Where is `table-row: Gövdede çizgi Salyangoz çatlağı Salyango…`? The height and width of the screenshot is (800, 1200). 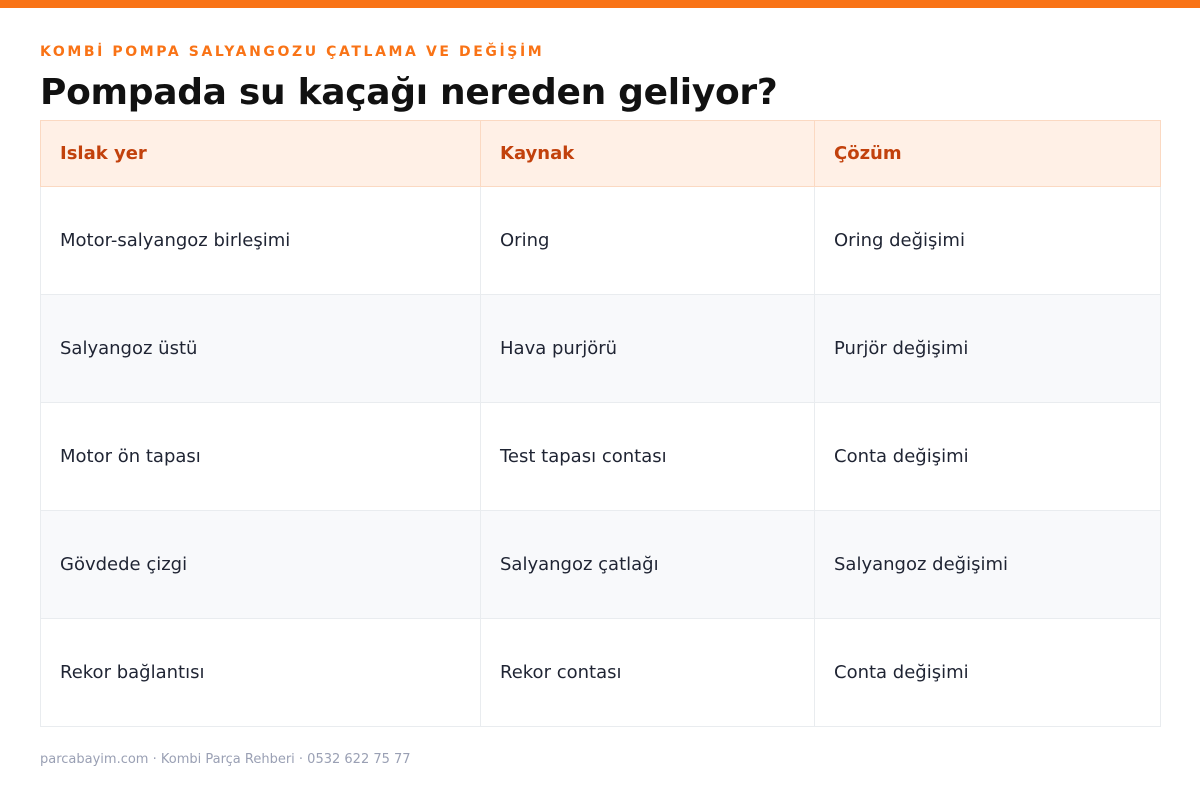
table-row: Gövdede çizgi Salyangoz çatlağı Salyango… is located at coordinates (600, 564).